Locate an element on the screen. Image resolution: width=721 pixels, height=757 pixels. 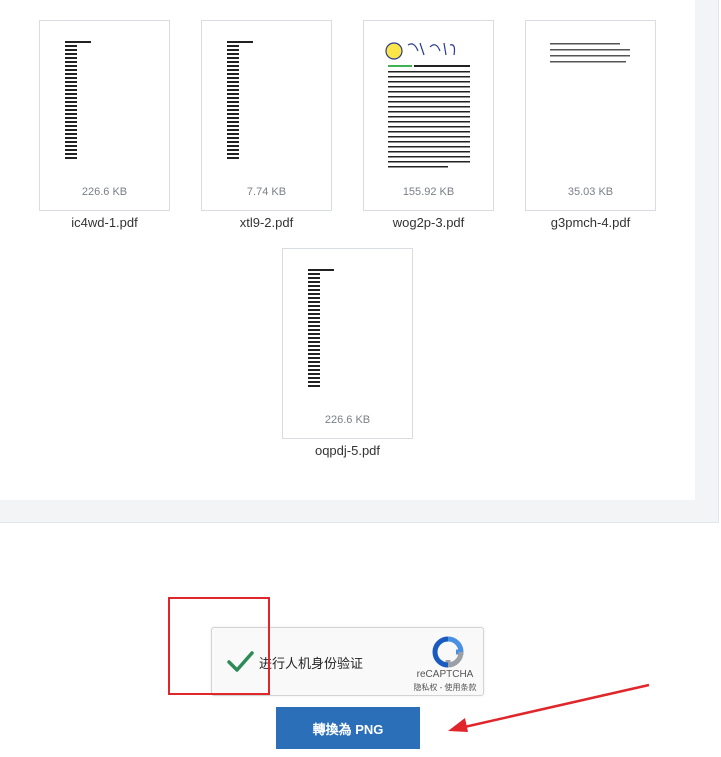
file-name: ic4wd-1.pdf is located at coordinates (104, 222).